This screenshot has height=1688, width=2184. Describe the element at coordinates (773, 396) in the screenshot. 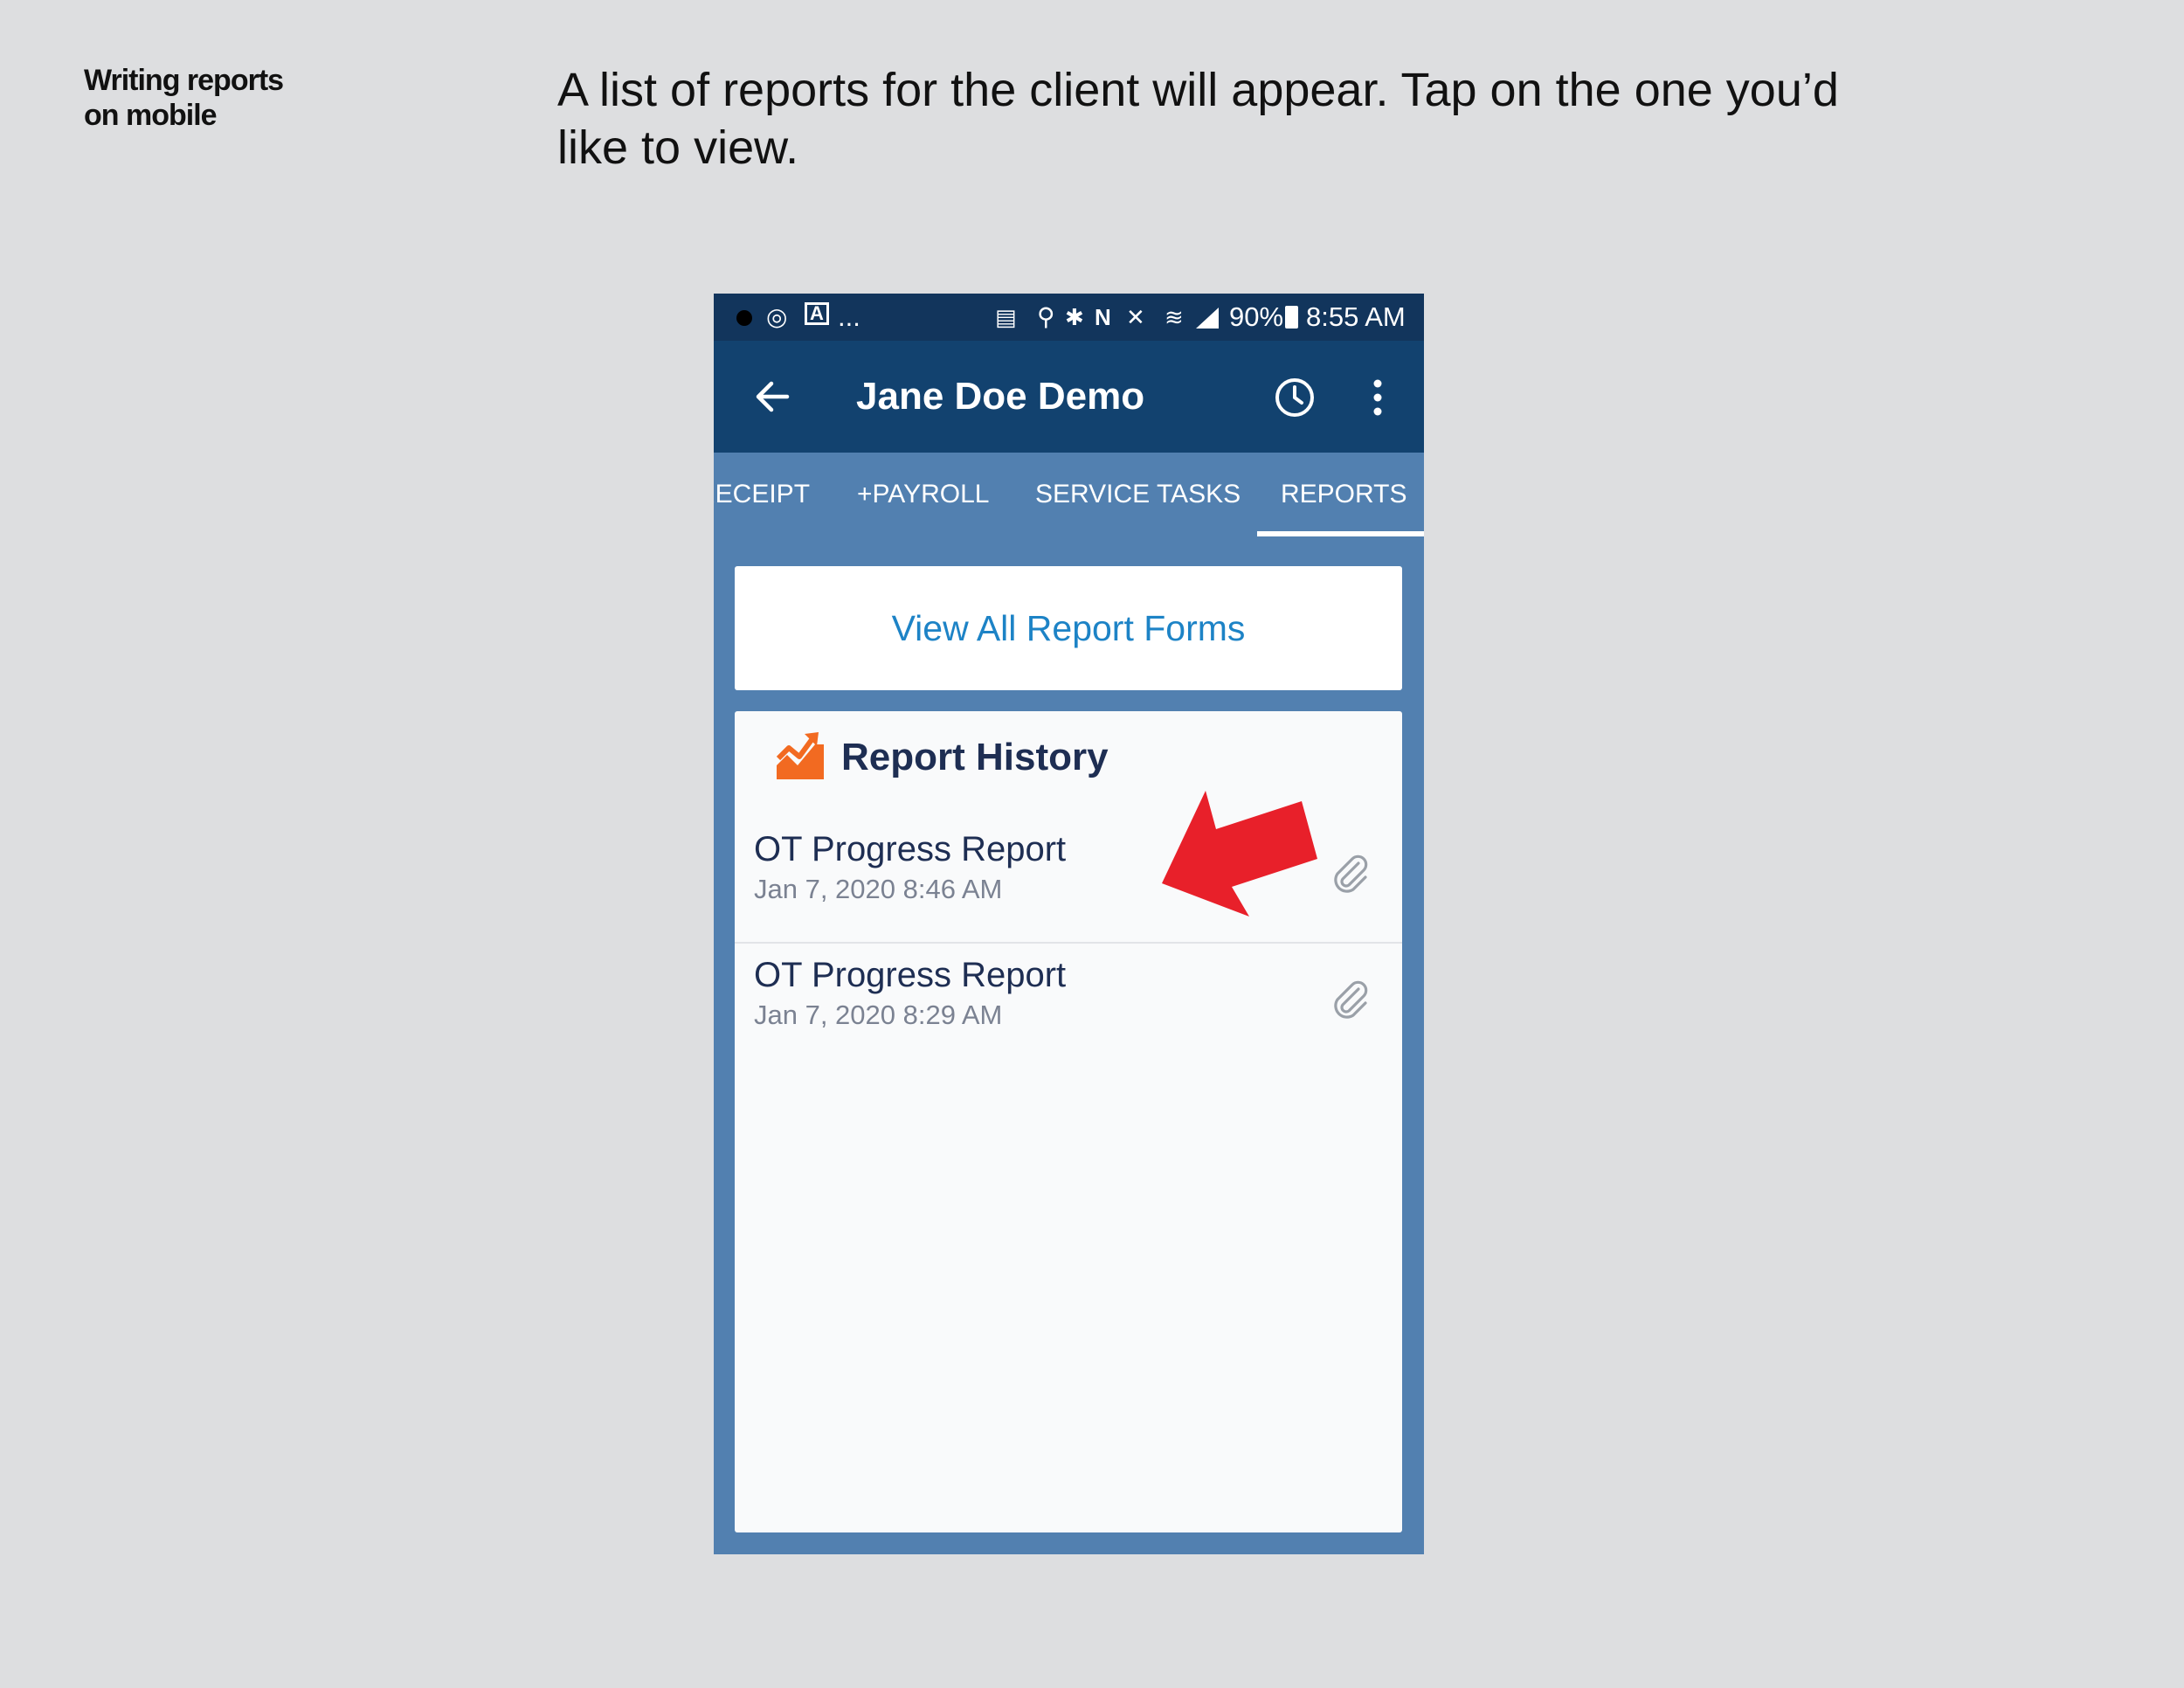

I see `arrow-left-icon` at that location.